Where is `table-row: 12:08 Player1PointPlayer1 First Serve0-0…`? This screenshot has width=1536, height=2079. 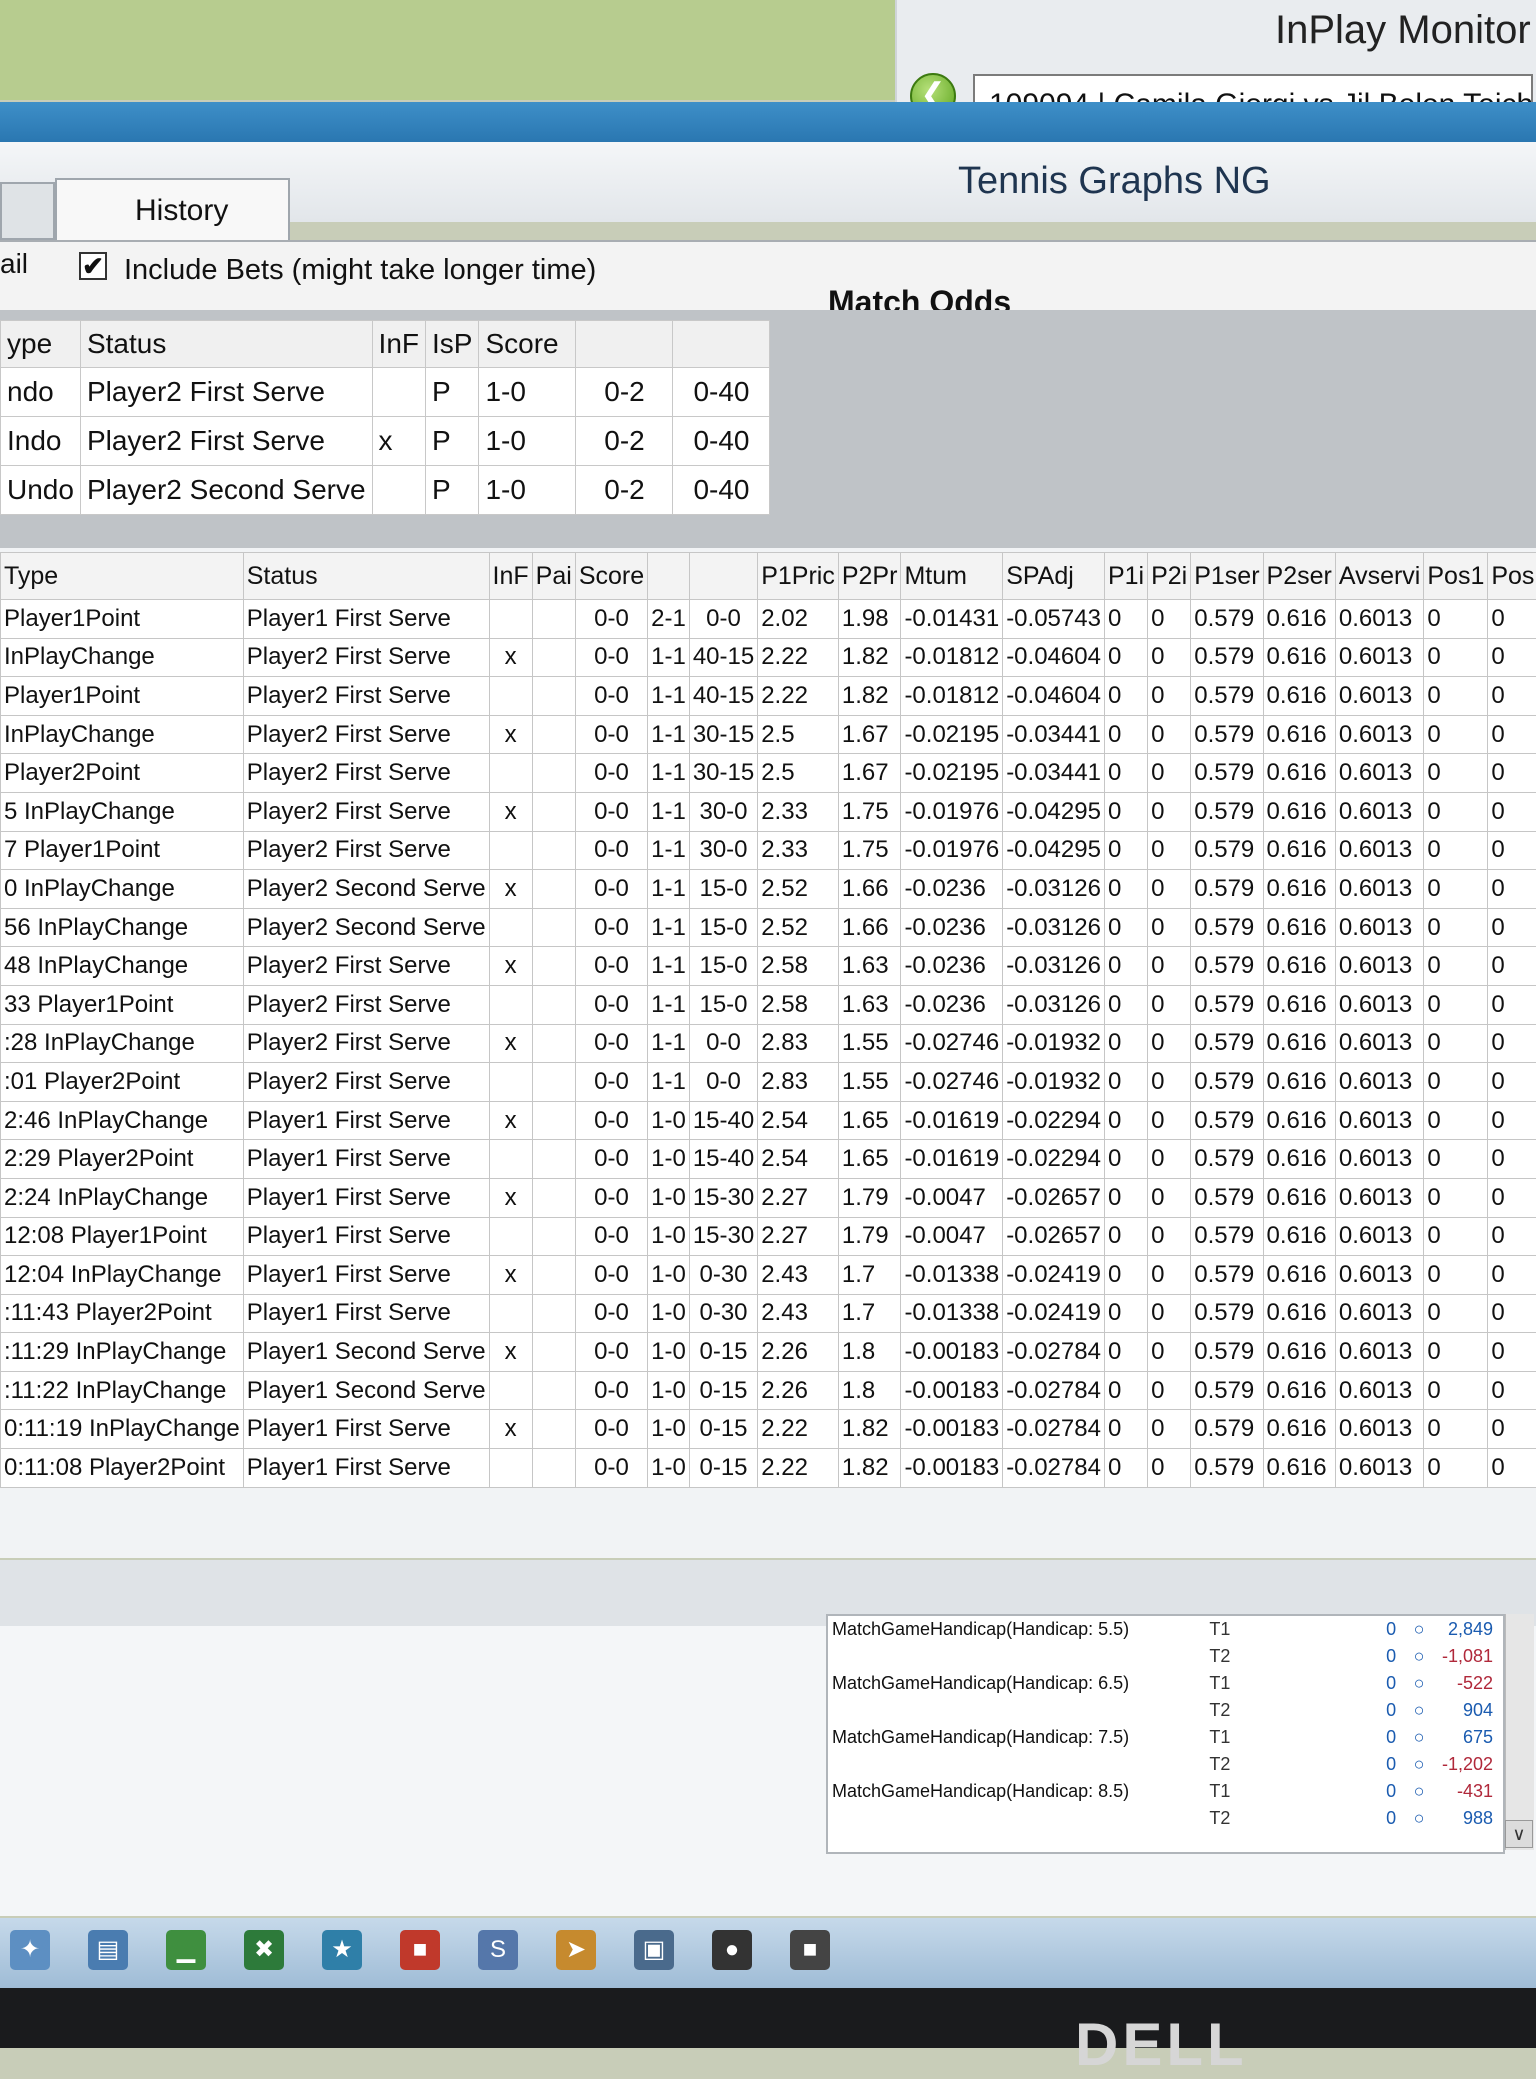 table-row: 12:08 Player1PointPlayer1 First Serve0-0… is located at coordinates (768, 1236).